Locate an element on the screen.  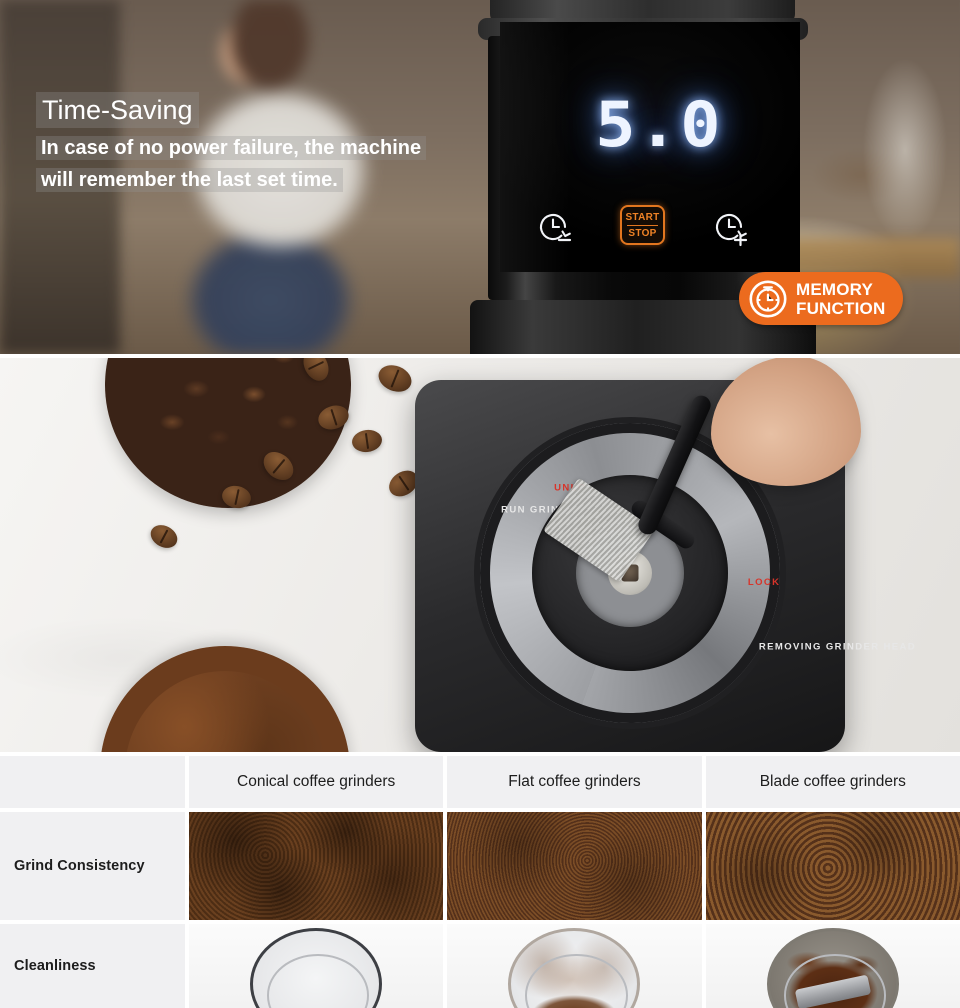
grind-sample-flat is located at coordinates (574, 866).